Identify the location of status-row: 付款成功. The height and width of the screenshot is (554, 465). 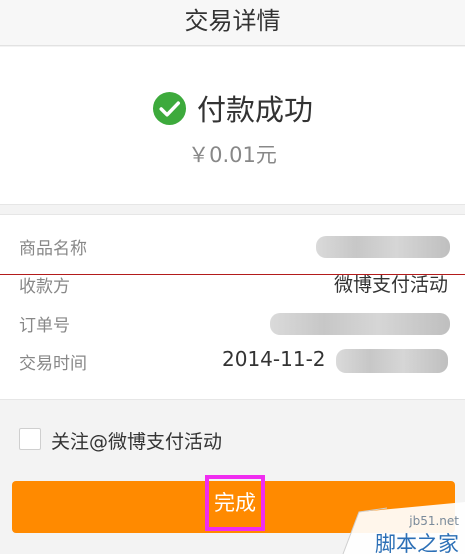
(232, 108).